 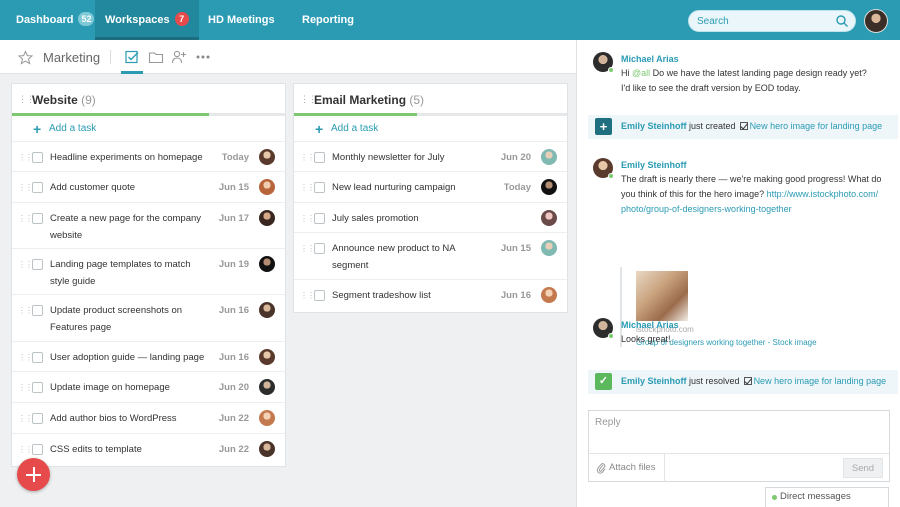 I want to click on board-count: (5), so click(x=417, y=100).